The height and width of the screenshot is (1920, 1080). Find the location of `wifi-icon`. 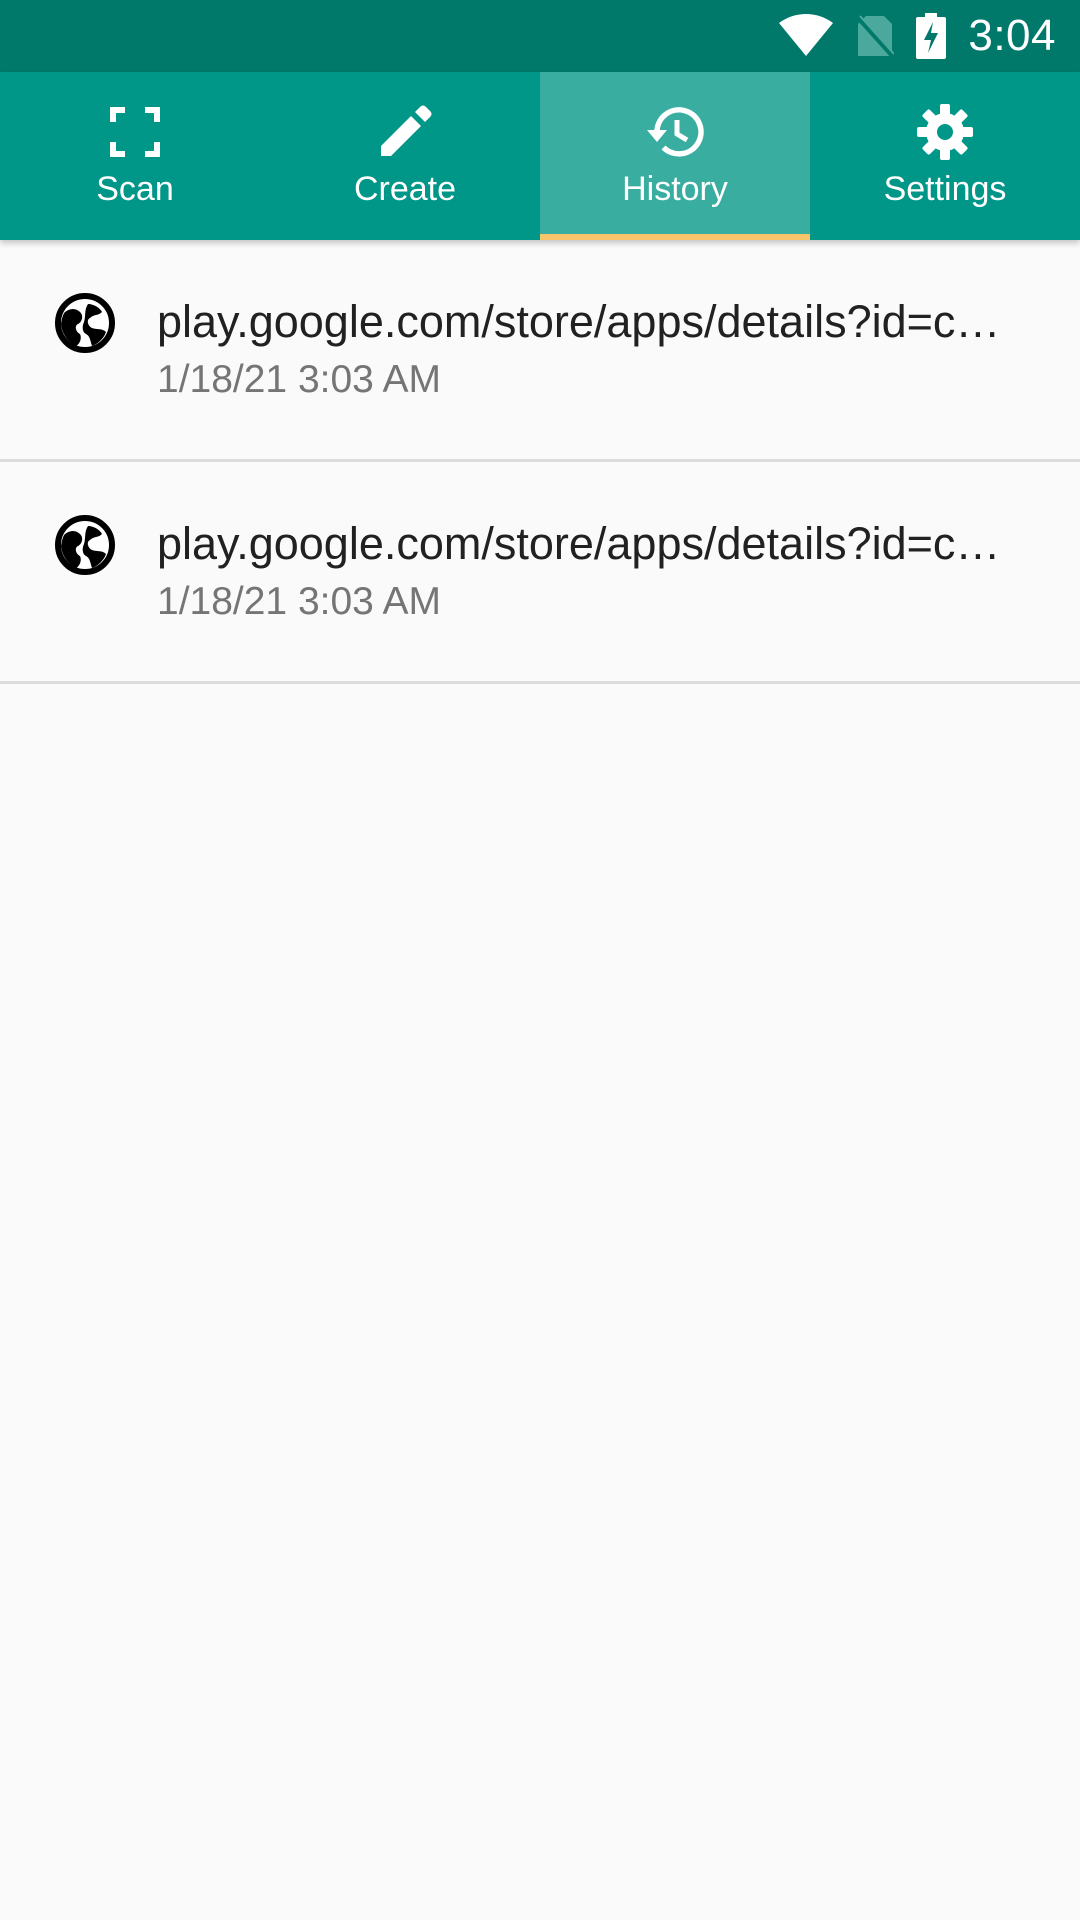

wifi-icon is located at coordinates (806, 36).